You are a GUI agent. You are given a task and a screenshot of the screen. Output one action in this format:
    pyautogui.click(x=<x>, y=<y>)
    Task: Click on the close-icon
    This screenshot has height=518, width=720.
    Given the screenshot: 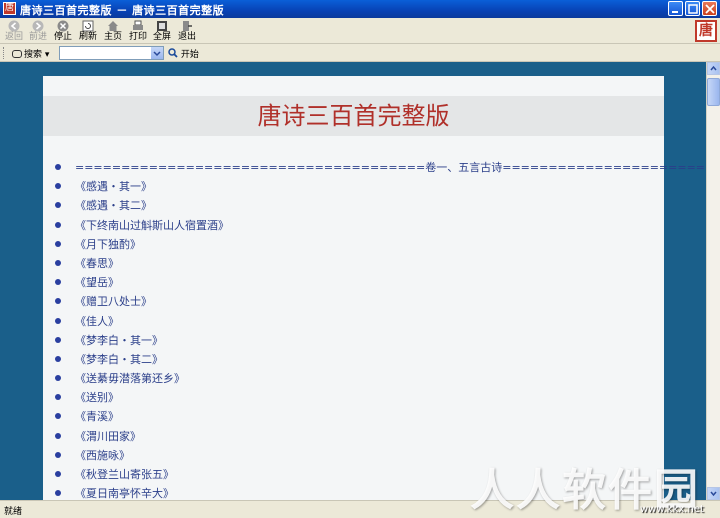 What is the action you would take?
    pyautogui.click(x=710, y=9)
    